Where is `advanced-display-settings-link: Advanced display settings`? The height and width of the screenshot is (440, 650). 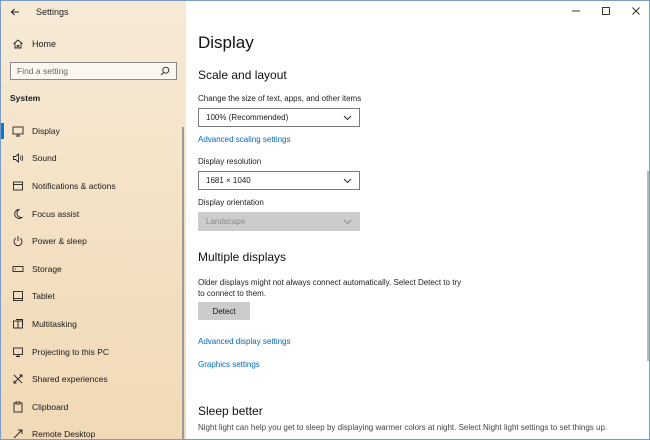 advanced-display-settings-link: Advanced display settings is located at coordinates (244, 341).